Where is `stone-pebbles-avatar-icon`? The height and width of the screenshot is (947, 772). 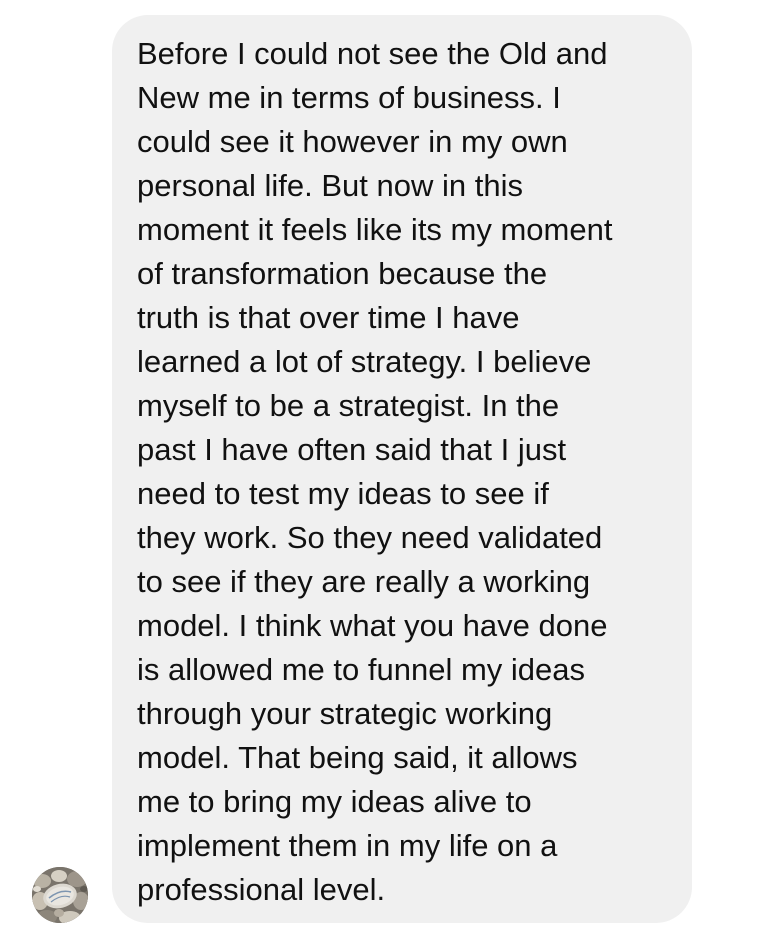 stone-pebbles-avatar-icon is located at coordinates (60, 895).